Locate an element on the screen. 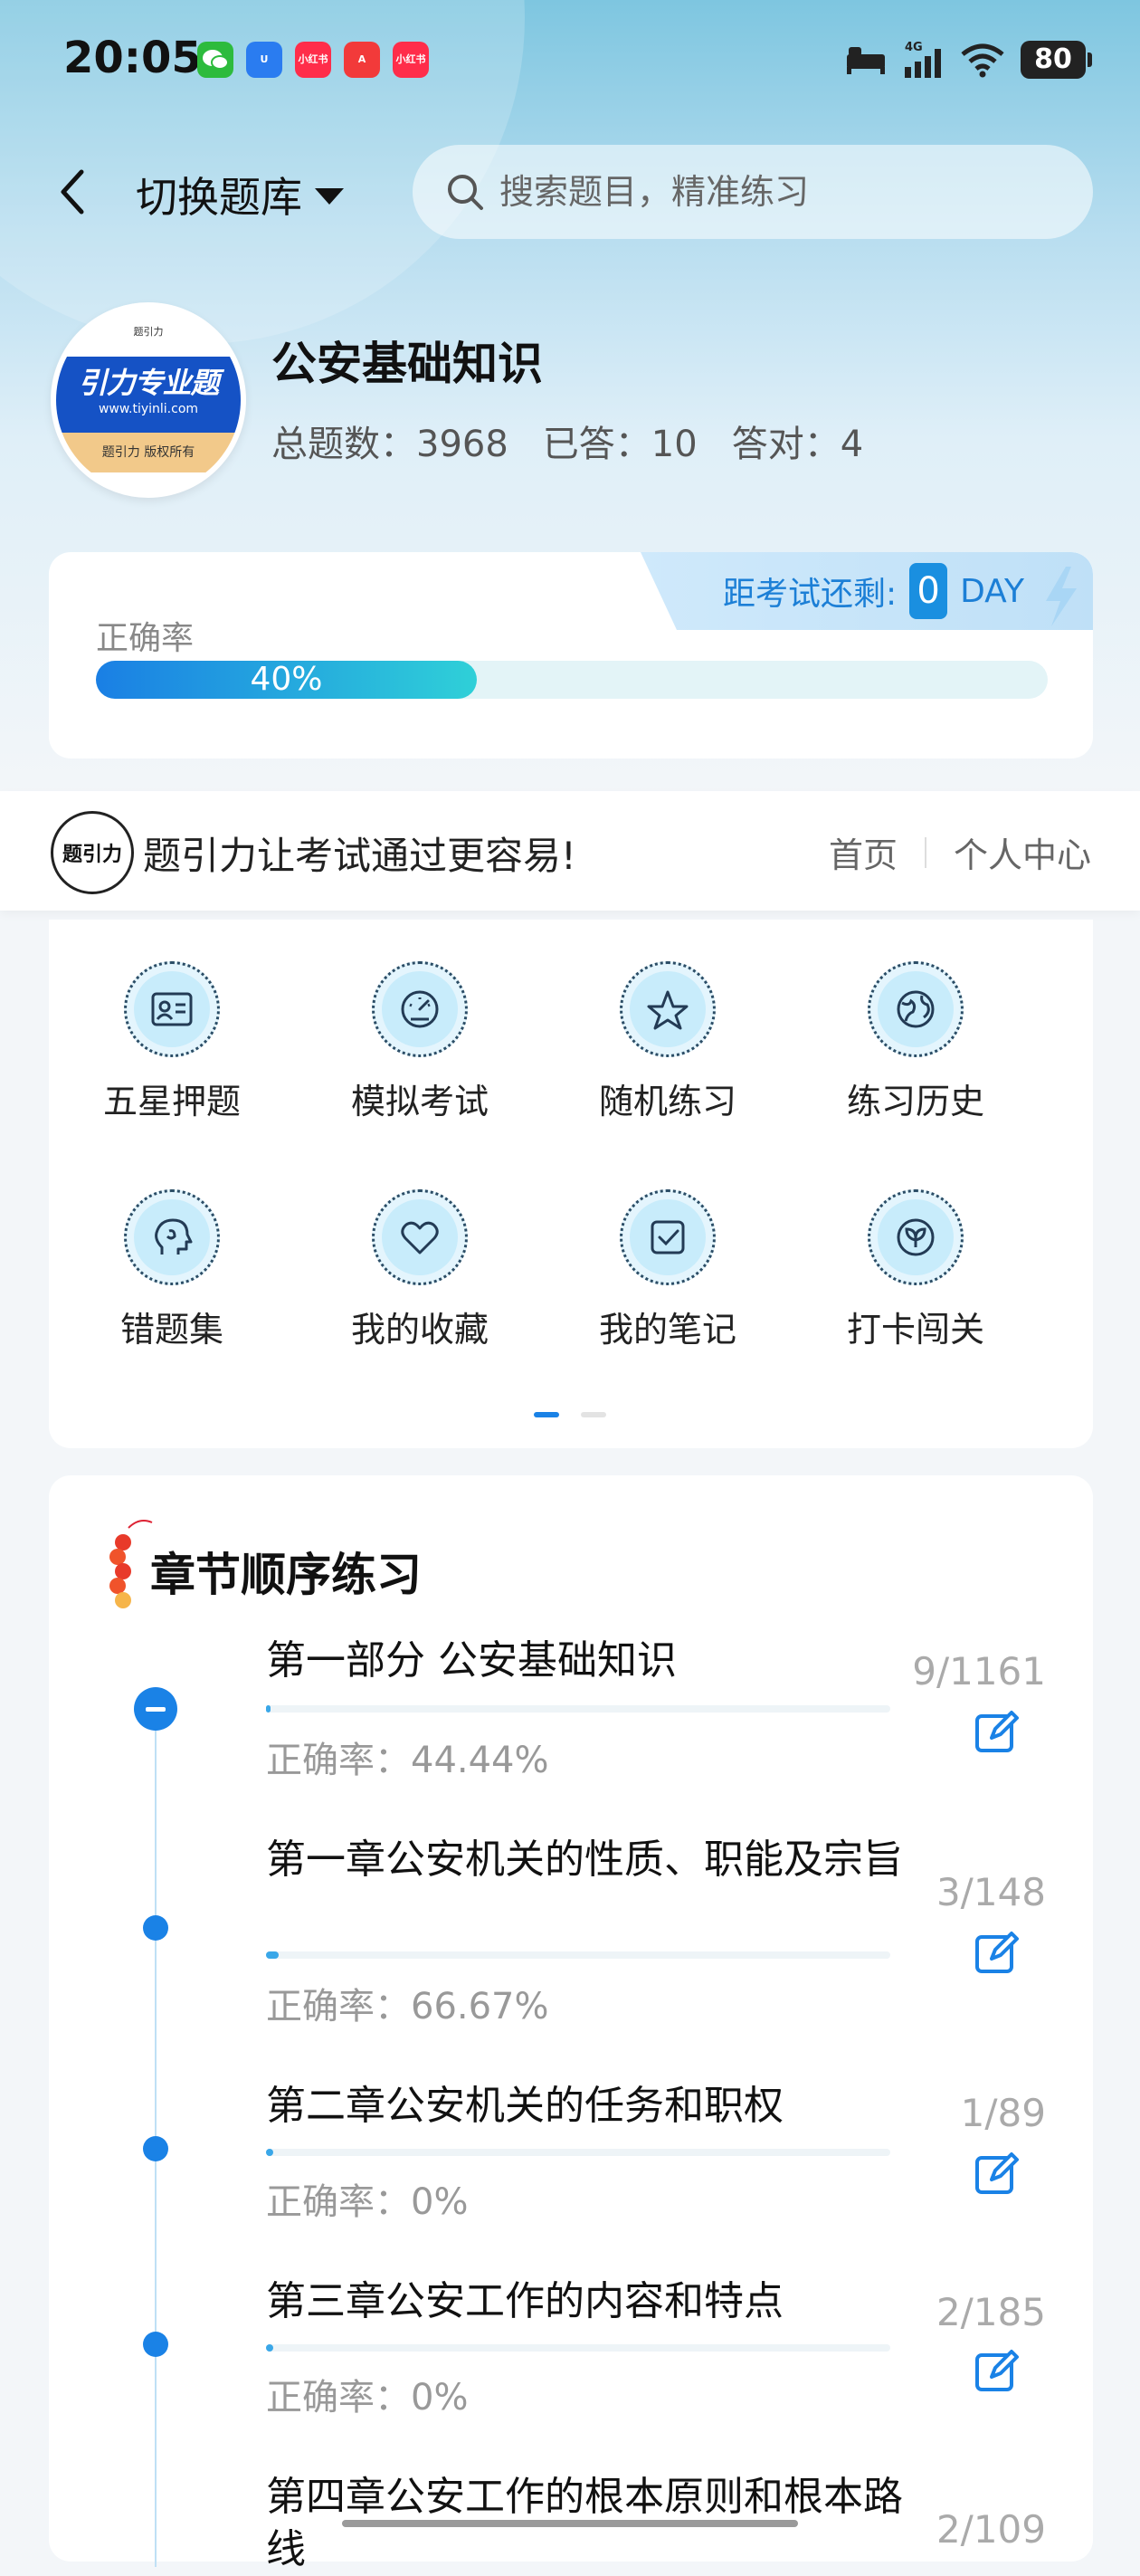 Image resolution: width=1140 pixels, height=2576 pixels. chapter-count: 1/89 is located at coordinates (1003, 2113).